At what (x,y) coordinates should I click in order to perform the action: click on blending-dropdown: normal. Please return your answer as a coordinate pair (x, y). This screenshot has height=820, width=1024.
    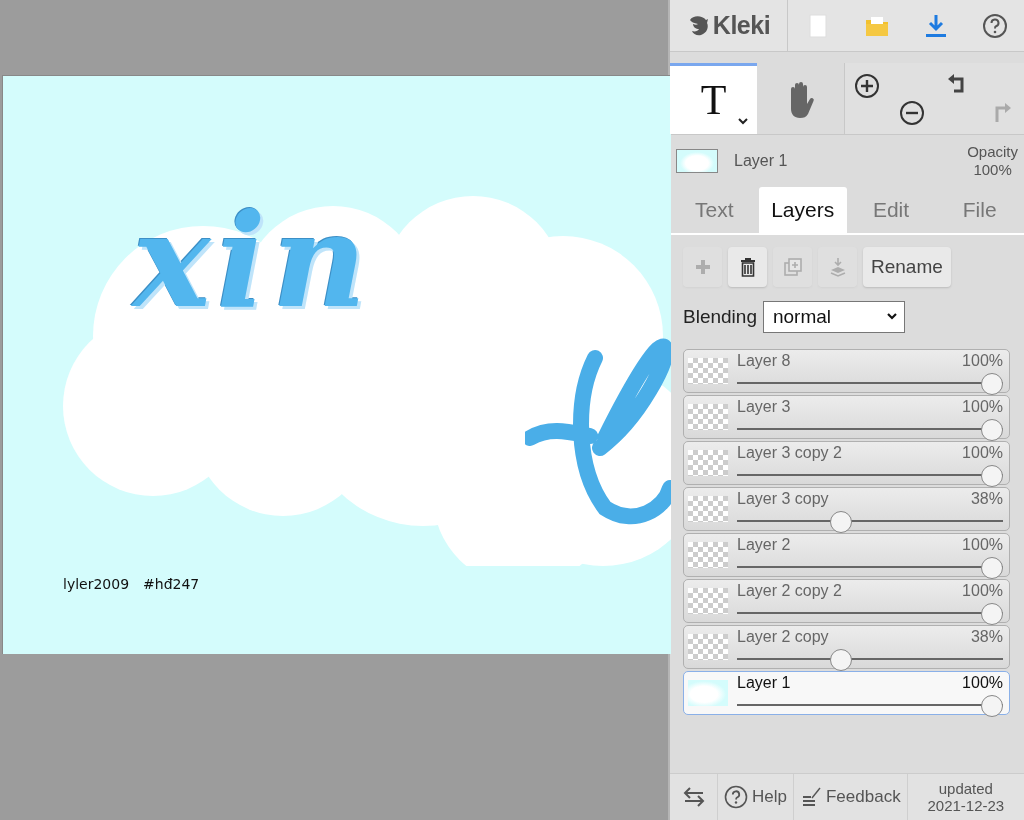
    Looking at the image, I should click on (833, 317).